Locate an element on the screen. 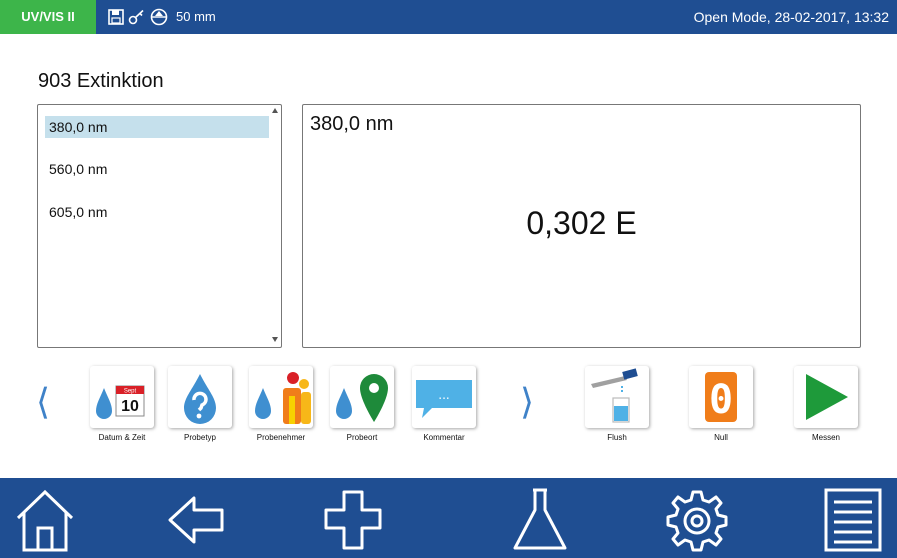 The width and height of the screenshot is (897, 558). messen-label: Messen is located at coordinates (825, 437).